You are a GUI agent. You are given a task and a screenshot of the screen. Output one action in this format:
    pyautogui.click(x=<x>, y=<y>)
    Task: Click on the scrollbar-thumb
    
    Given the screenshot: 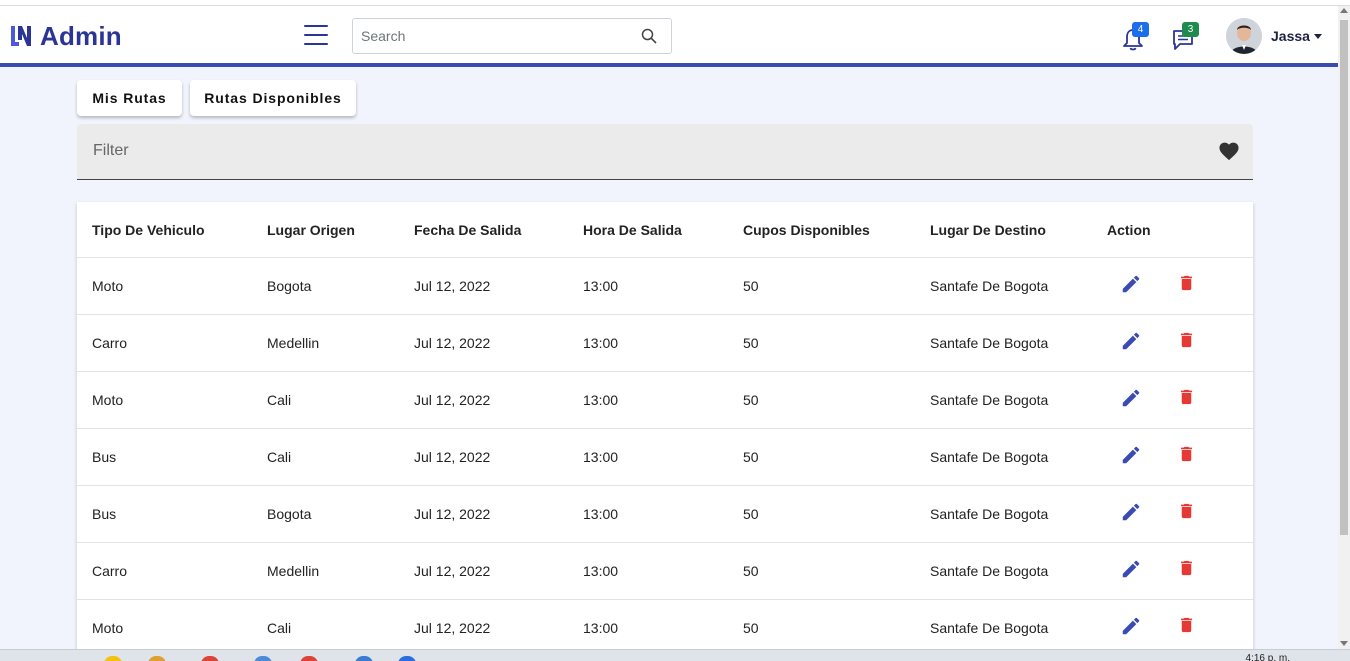 What is the action you would take?
    pyautogui.click(x=1344, y=277)
    